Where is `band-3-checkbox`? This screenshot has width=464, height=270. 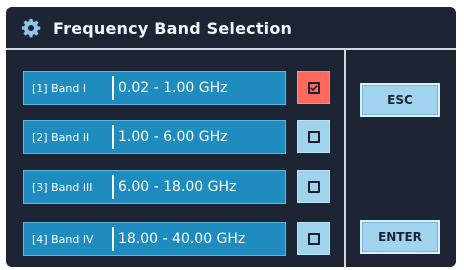
band-3-checkbox is located at coordinates (313, 186).